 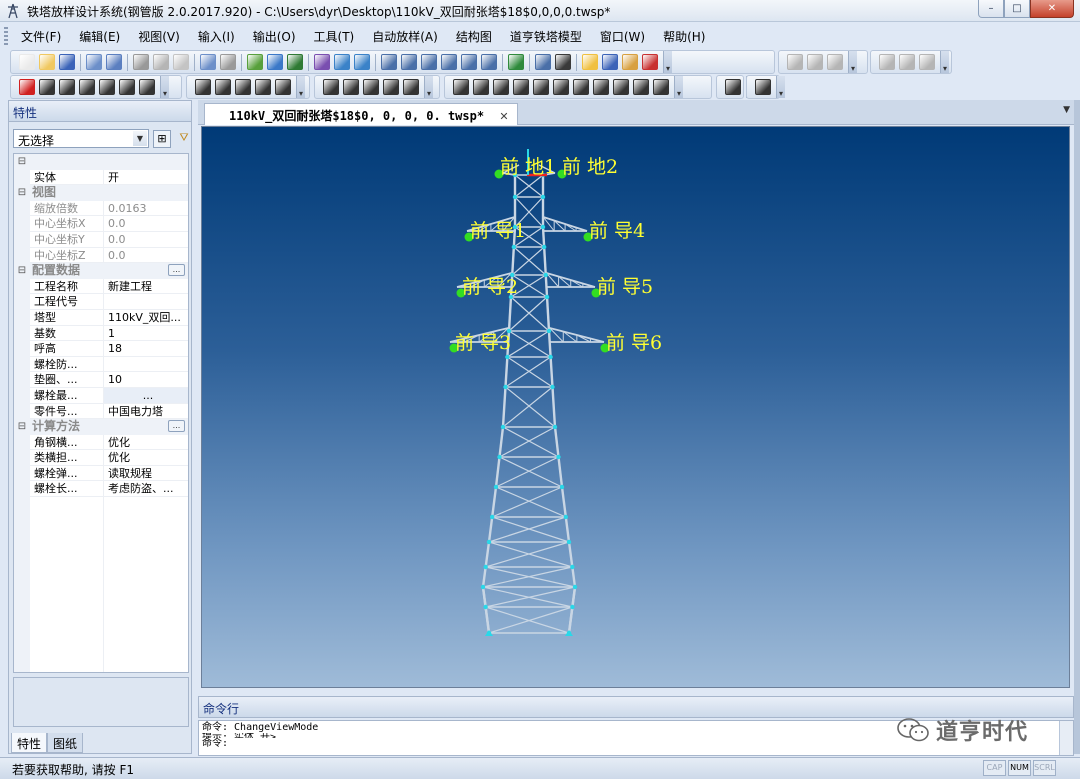 What do you see at coordinates (101, 302) in the screenshot?
I see `property-row: 工程代号` at bounding box center [101, 302].